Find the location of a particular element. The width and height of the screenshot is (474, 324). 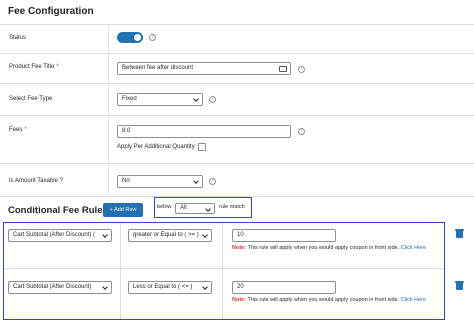

rule-match-group: below All rule match is located at coordinates (203, 207).